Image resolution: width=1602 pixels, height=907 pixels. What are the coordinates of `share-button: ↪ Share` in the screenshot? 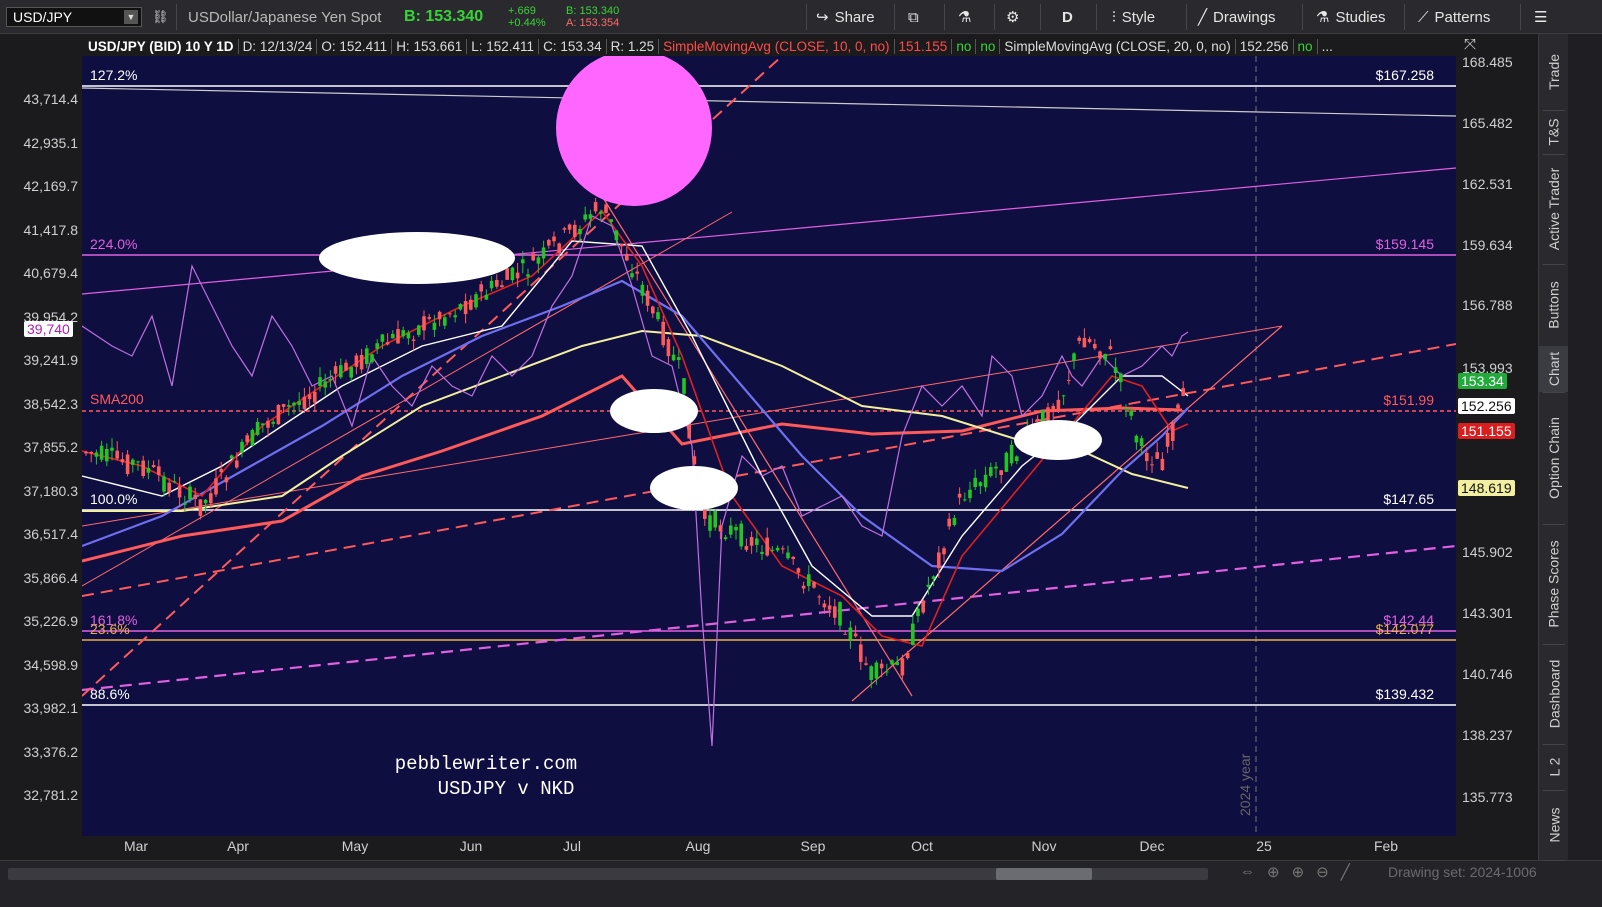 It's located at (845, 17).